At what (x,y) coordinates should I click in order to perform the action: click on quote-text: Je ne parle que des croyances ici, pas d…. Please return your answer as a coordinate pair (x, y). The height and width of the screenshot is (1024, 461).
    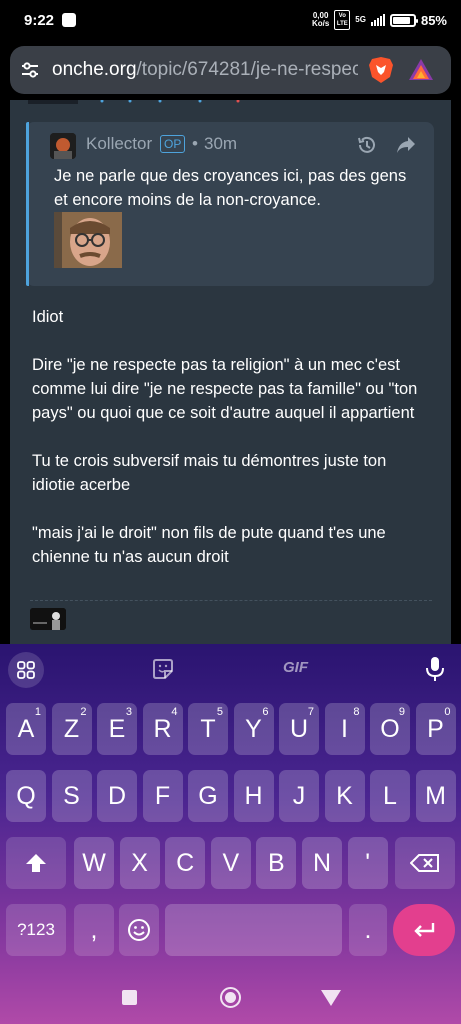
    Looking at the image, I should click on (230, 188).